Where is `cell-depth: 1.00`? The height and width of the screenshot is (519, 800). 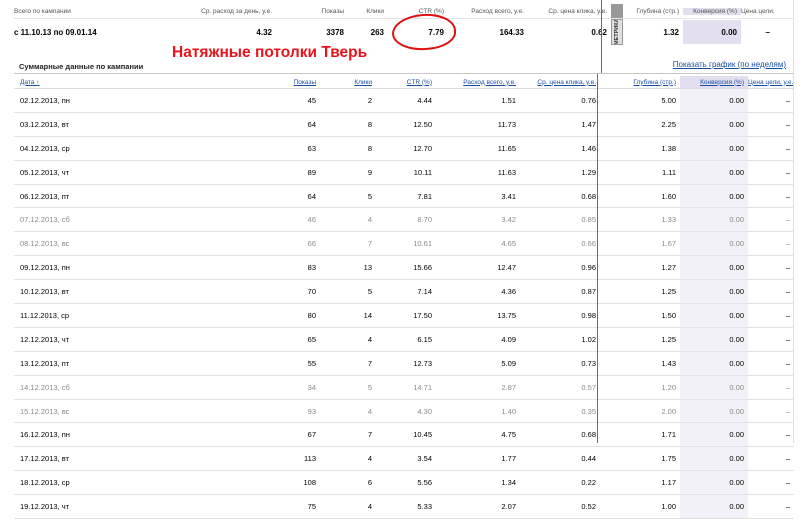 cell-depth: 1.00 is located at coordinates (640, 506).